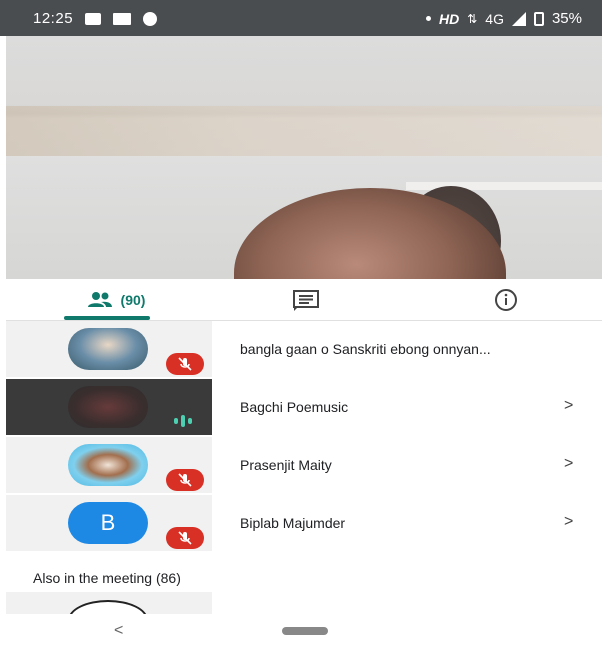  What do you see at coordinates (53, 18) in the screenshot?
I see `status-time: 12:25` at bounding box center [53, 18].